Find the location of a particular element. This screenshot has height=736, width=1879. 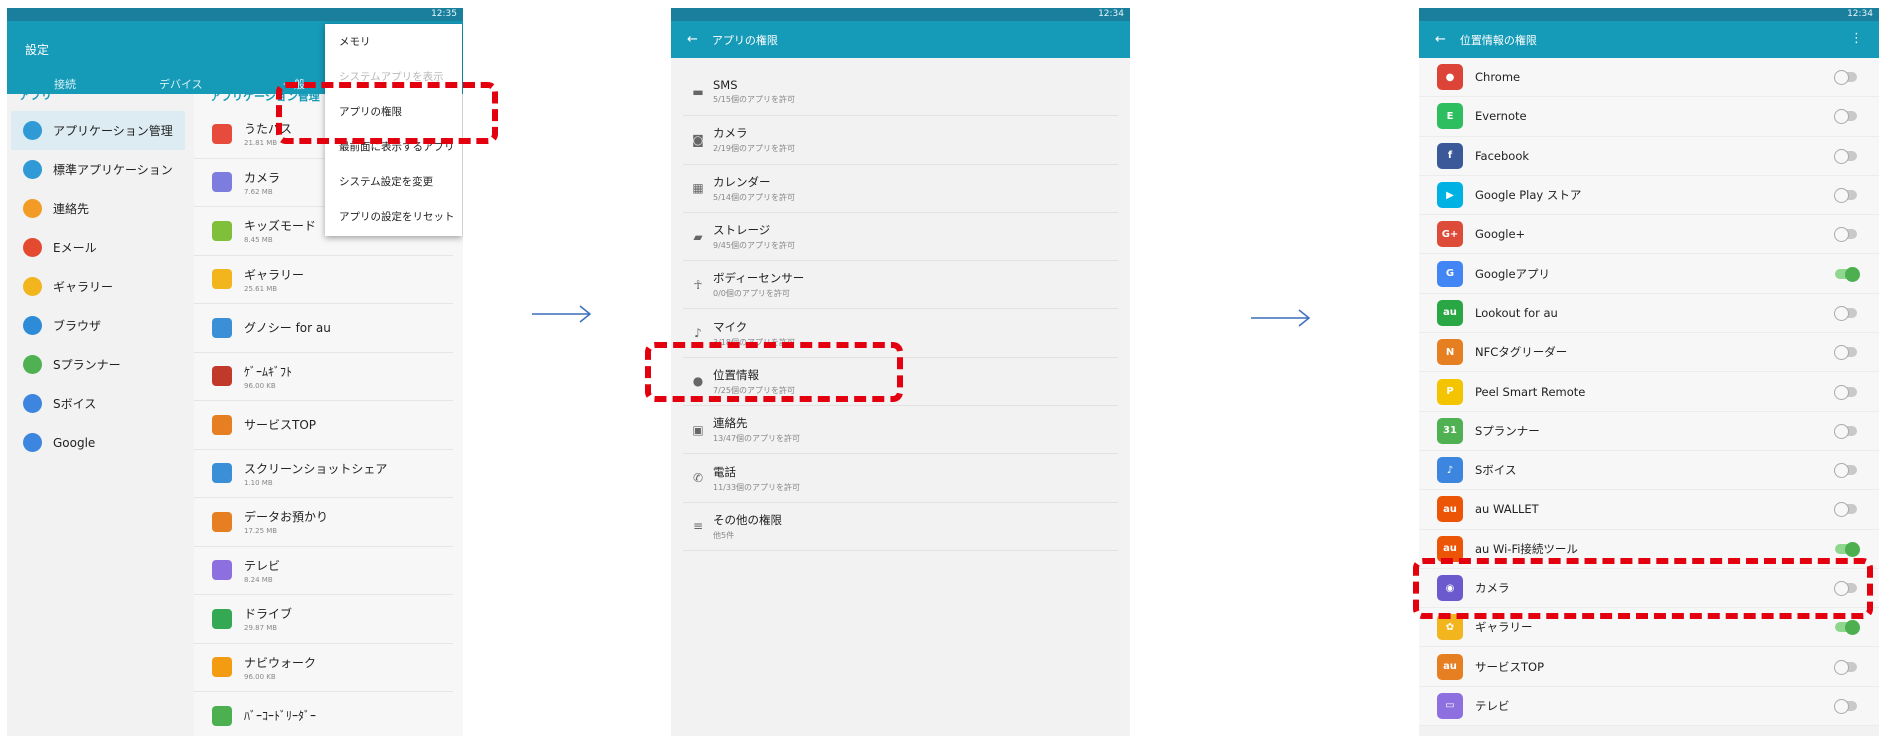

category-item: ブラウザ is located at coordinates (98, 325).